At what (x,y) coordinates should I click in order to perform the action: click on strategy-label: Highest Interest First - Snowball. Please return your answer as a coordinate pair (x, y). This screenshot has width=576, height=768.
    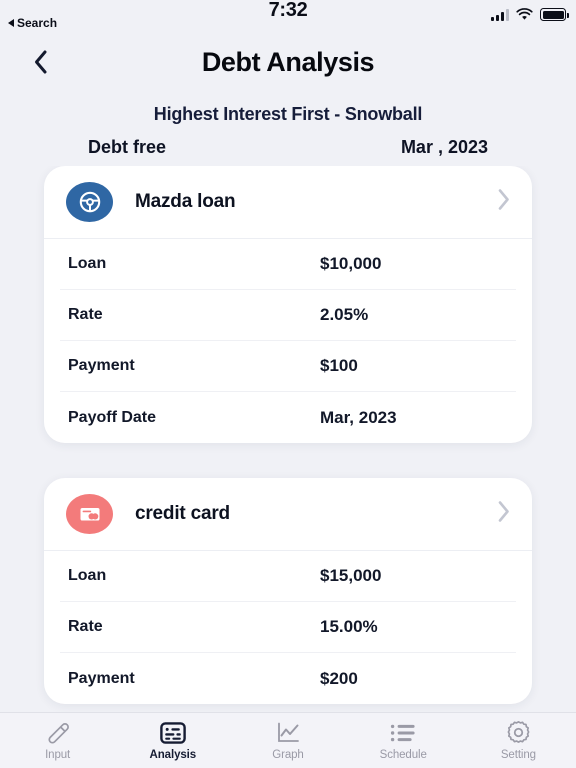
    Looking at the image, I should click on (288, 114).